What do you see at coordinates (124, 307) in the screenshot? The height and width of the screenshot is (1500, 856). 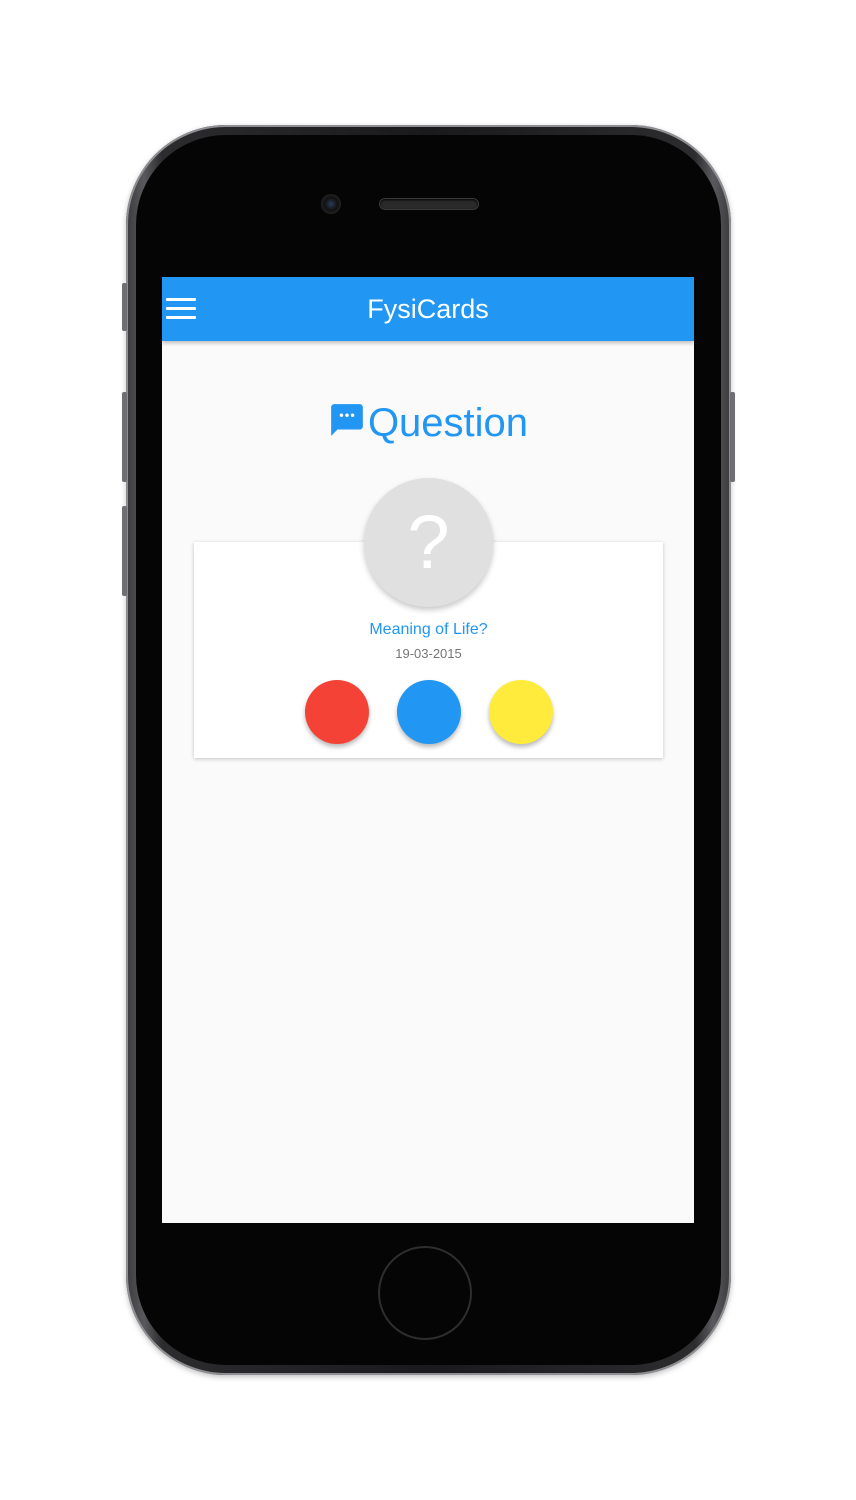 I see `silent-switch` at bounding box center [124, 307].